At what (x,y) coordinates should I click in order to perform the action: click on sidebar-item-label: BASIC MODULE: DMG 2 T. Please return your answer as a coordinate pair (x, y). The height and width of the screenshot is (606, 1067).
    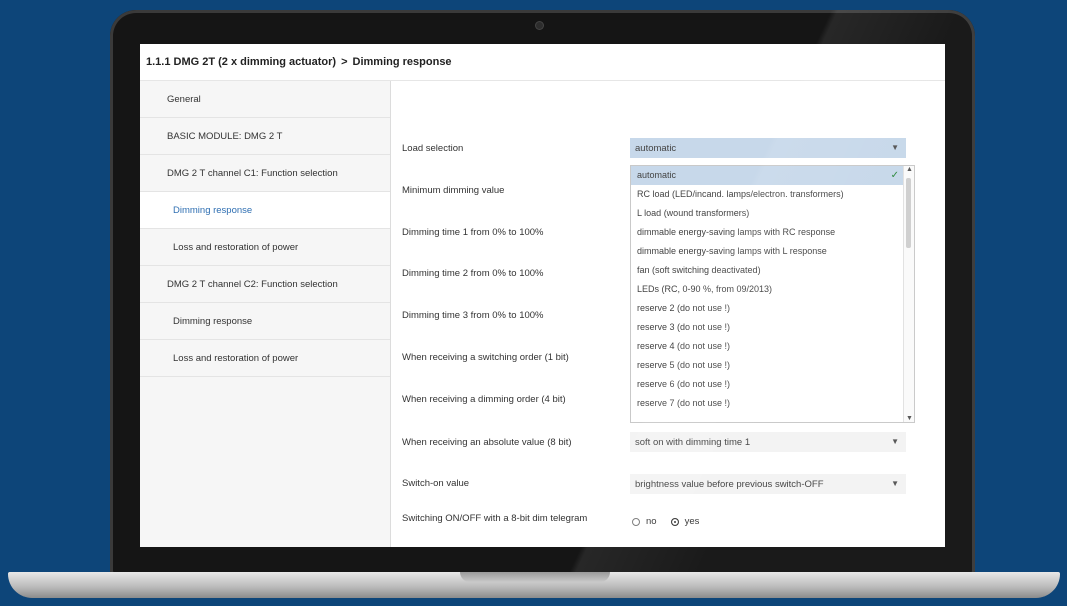
    Looking at the image, I should click on (225, 136).